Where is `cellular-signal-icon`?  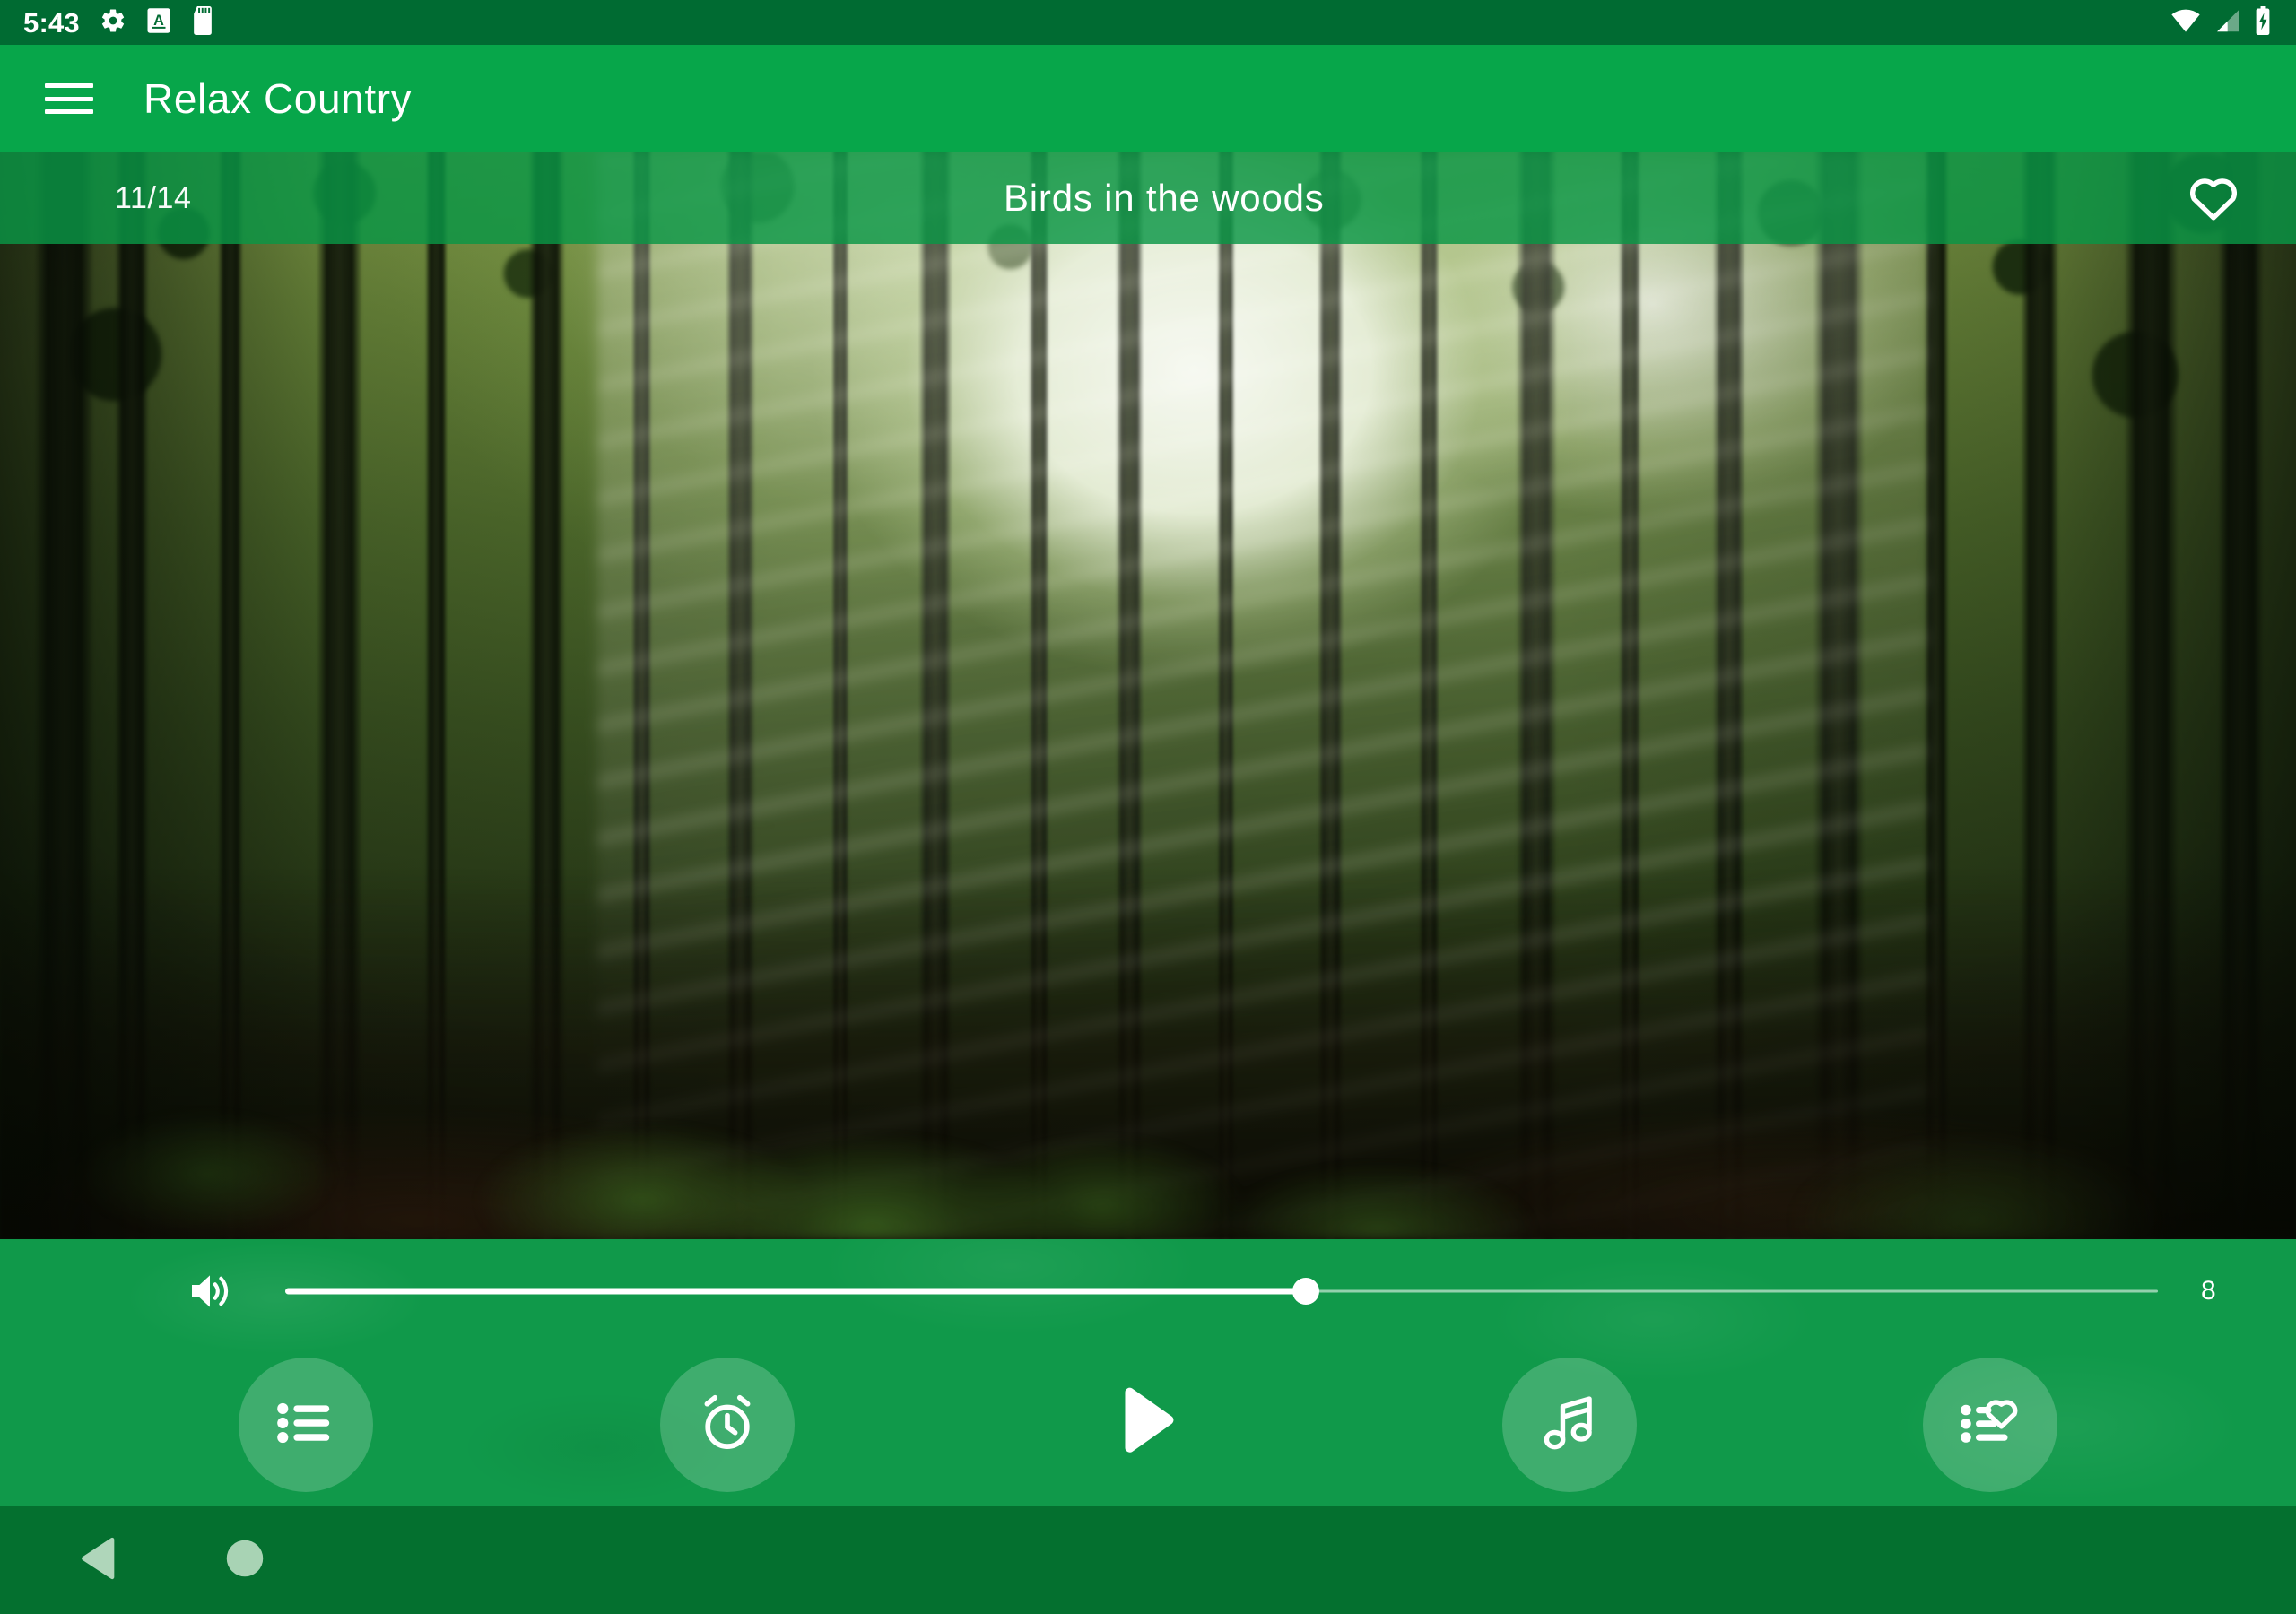 cellular-signal-icon is located at coordinates (2226, 23).